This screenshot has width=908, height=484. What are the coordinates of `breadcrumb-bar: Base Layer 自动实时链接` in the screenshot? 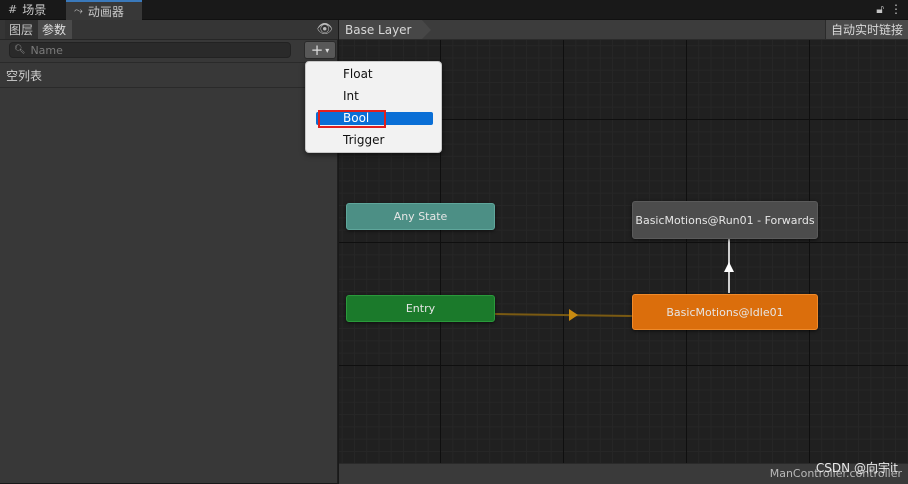 It's located at (623, 30).